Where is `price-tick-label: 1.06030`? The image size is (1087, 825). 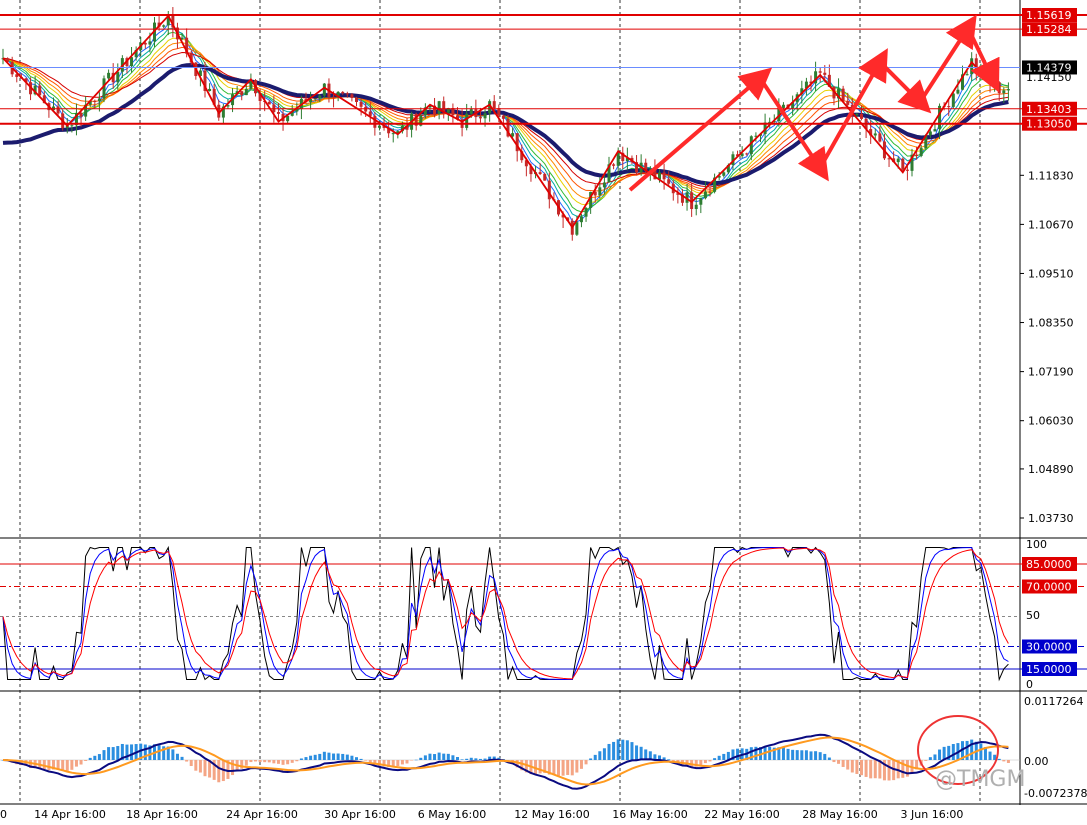 price-tick-label: 1.06030 is located at coordinates (1051, 421).